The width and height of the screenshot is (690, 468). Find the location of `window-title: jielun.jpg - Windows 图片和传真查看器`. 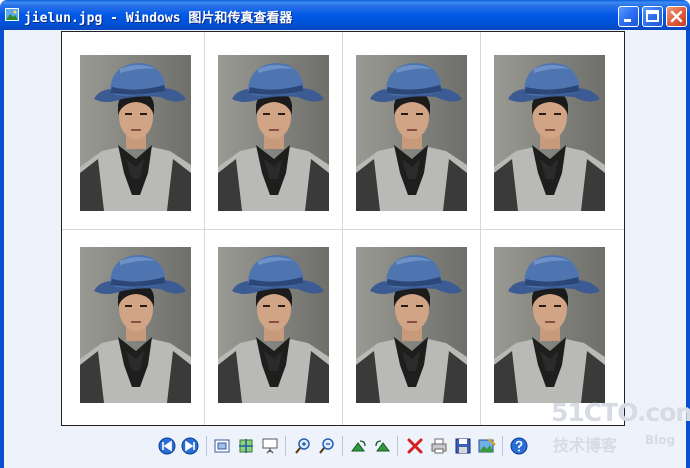

window-title: jielun.jpg - Windows 图片和传真查看器 is located at coordinates (158, 18).